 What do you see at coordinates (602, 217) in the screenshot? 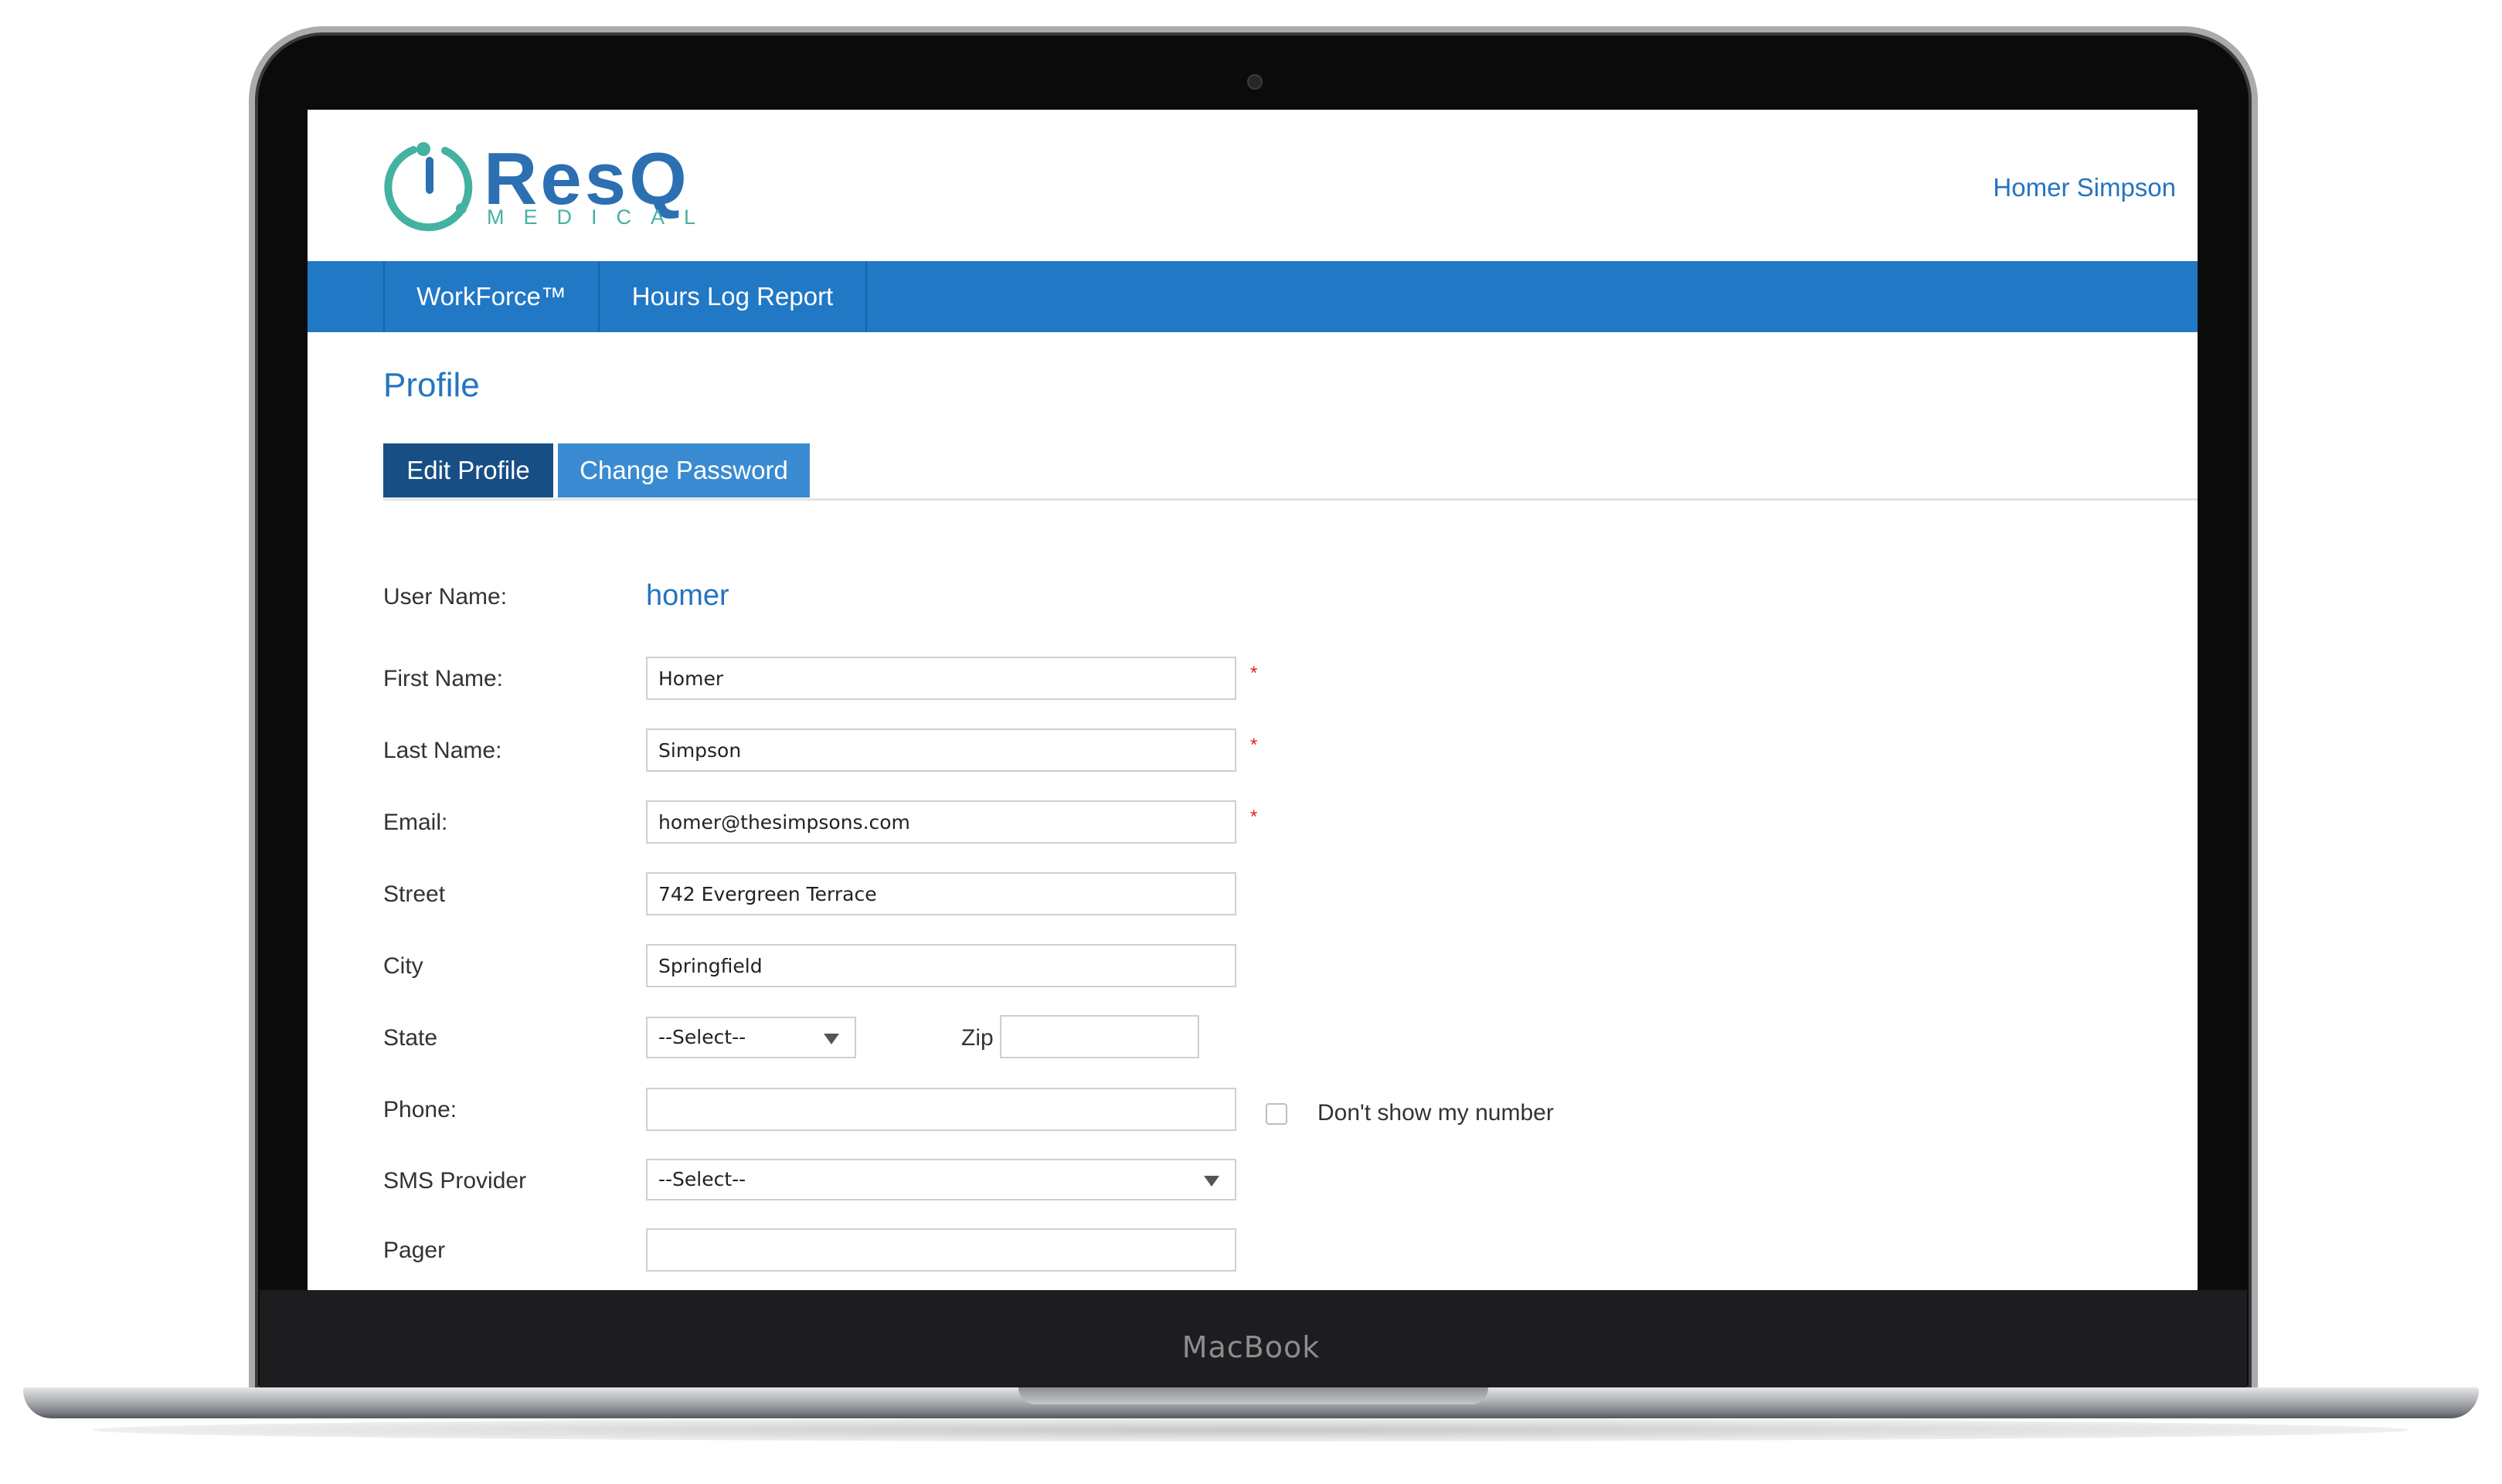
I see `logo-subtitle: MEDICAL` at bounding box center [602, 217].